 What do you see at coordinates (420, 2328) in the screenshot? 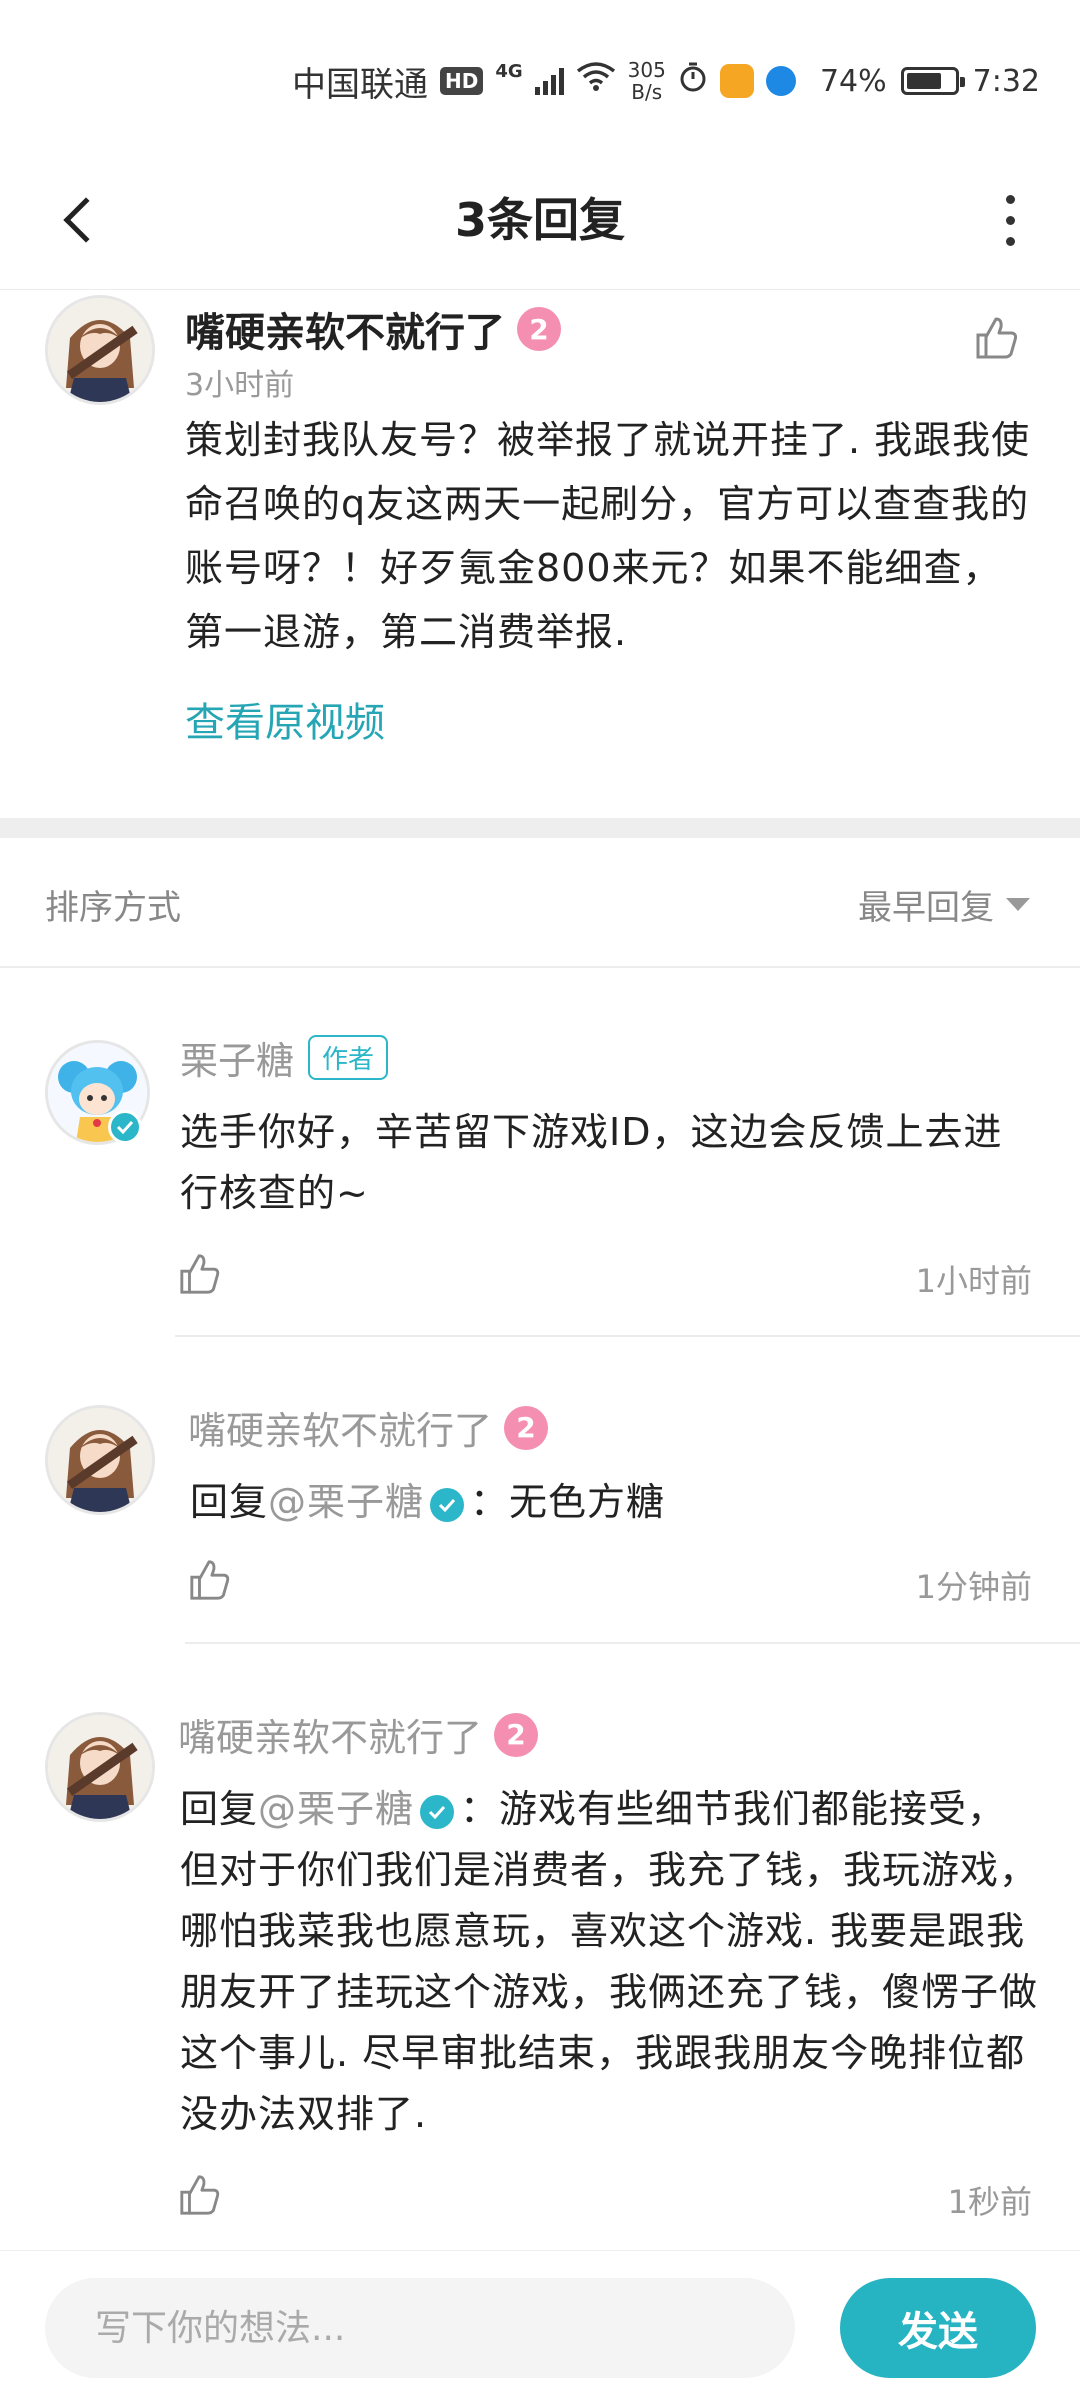
I see `comment-input` at bounding box center [420, 2328].